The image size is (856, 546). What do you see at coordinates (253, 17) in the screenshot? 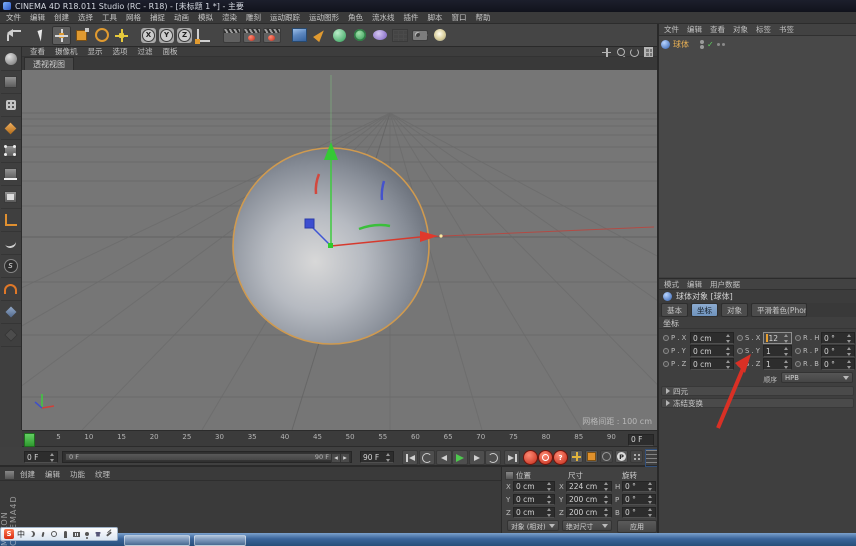
I see `menu-item: 雕刻` at bounding box center [253, 17].